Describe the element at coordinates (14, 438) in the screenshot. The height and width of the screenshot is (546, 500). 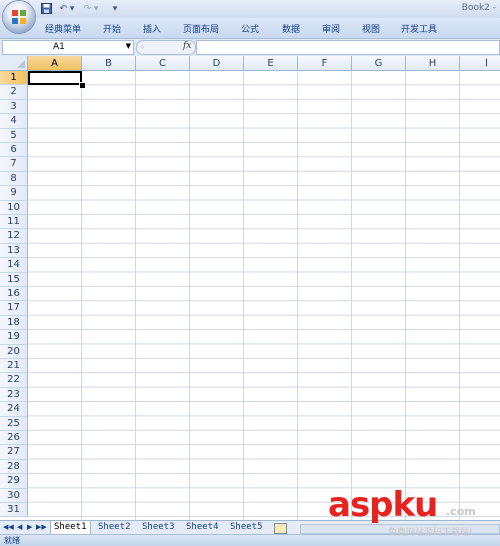
I see `row-header-26: 26` at that location.